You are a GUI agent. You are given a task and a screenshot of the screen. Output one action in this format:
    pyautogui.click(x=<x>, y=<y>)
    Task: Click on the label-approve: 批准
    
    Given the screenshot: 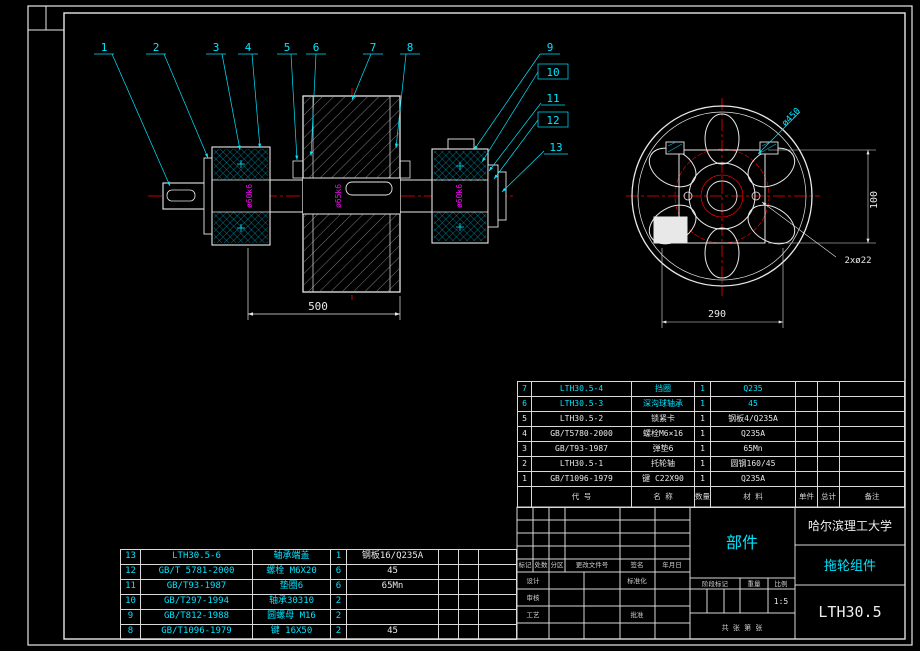 What is the action you would take?
    pyautogui.click(x=638, y=614)
    